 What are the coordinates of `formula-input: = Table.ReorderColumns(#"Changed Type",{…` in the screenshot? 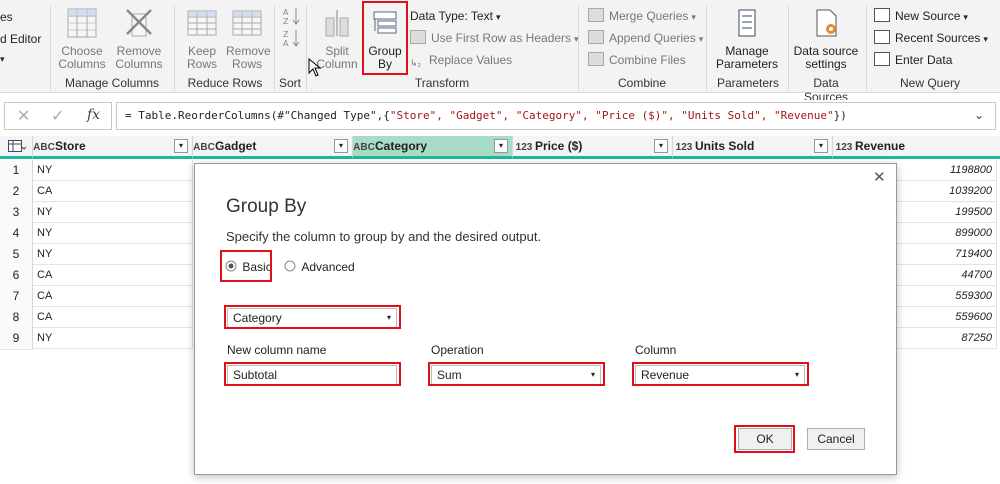 It's located at (556, 116).